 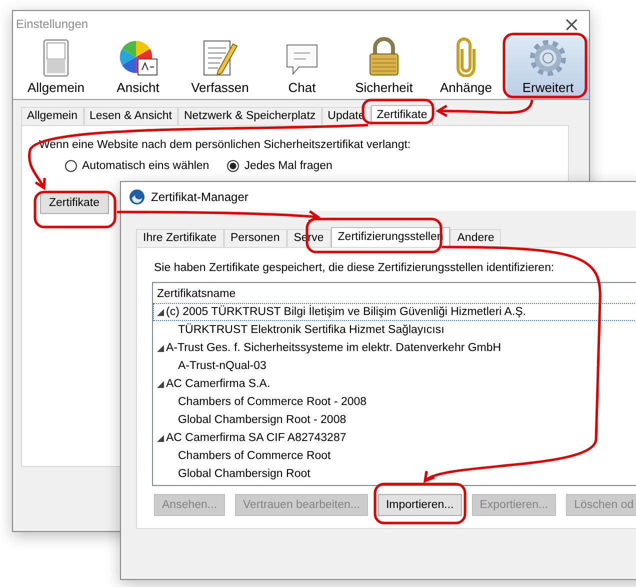 What do you see at coordinates (250, 116) in the screenshot?
I see `tab: Netzwerk & Speicherplatz` at bounding box center [250, 116].